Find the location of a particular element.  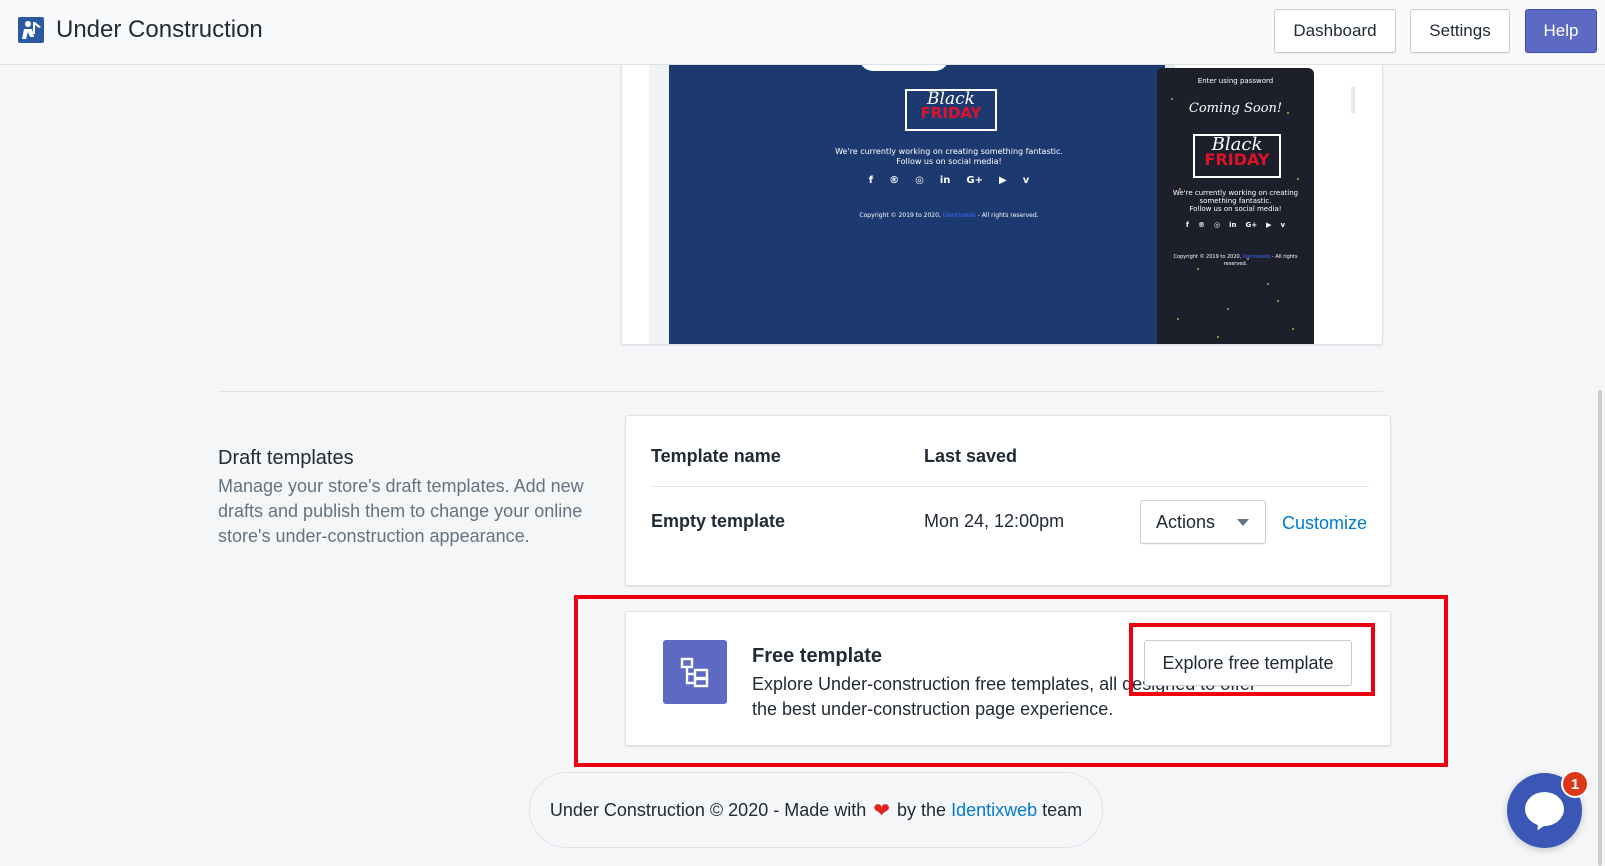

highlight-box-inner is located at coordinates (1252, 659).